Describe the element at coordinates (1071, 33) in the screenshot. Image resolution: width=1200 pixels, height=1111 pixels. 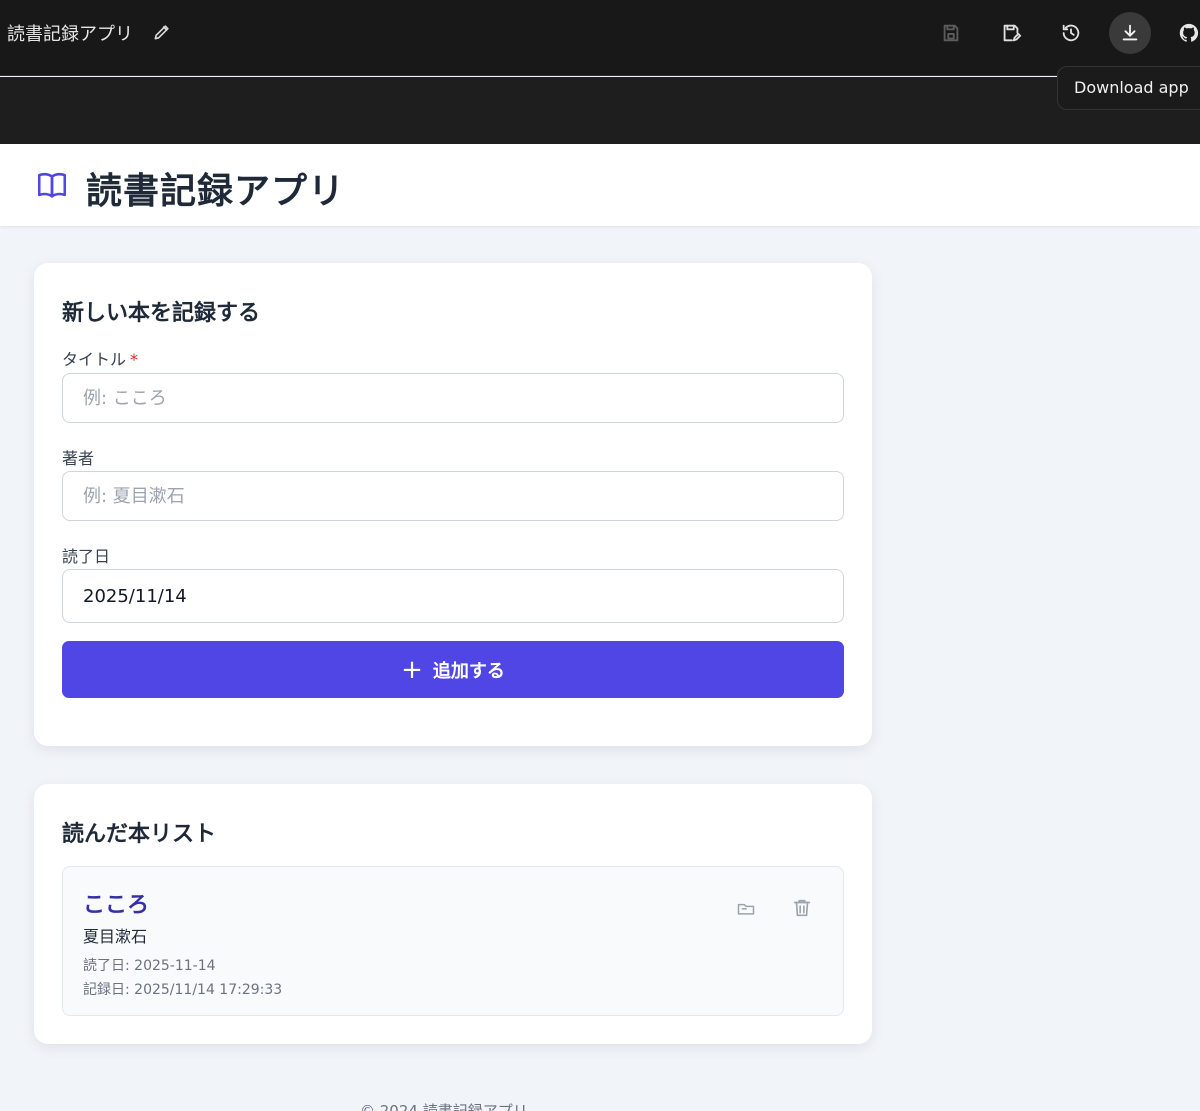
I see `history-icon` at that location.